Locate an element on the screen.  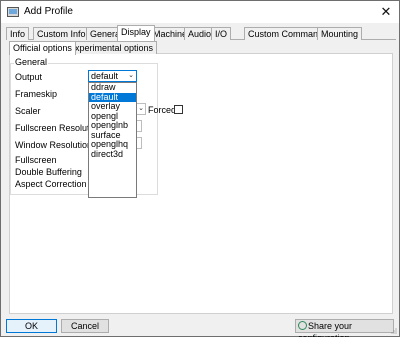
scaler-chevron-icon: ⌄ is located at coordinates (141, 108).